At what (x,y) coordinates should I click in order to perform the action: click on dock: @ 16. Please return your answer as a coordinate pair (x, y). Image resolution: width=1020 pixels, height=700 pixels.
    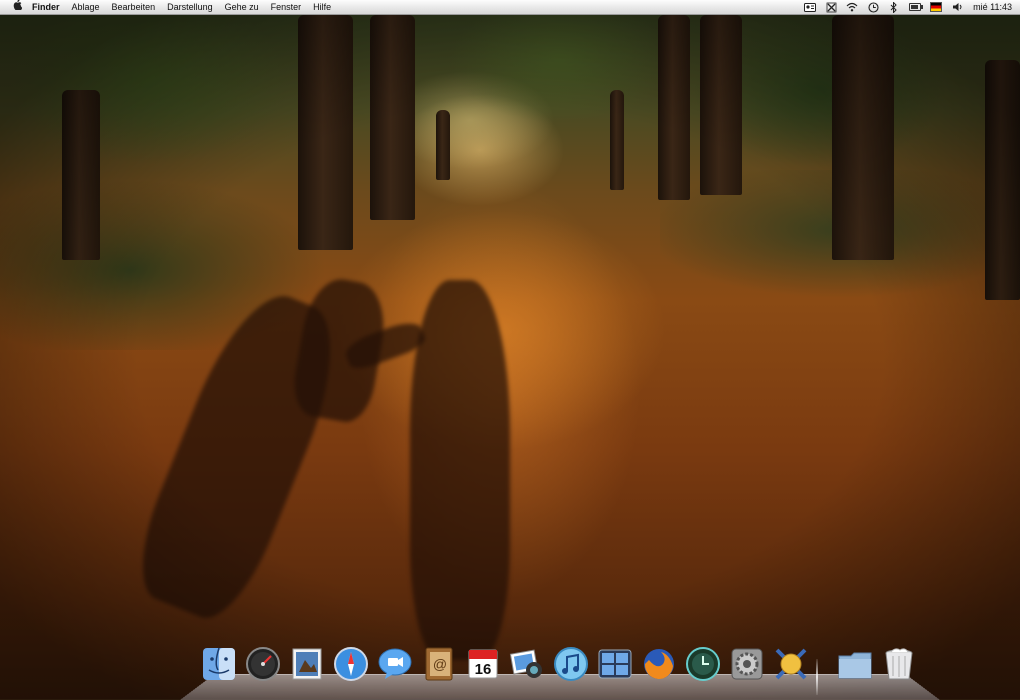
    Looking at the image, I should click on (560, 670).